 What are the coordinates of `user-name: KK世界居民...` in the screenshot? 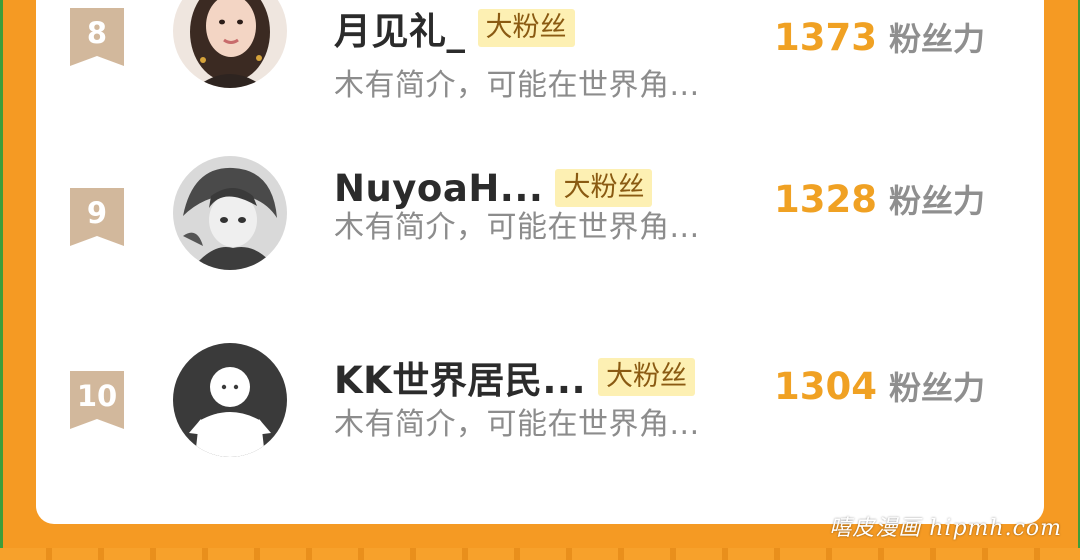 It's located at (460, 377).